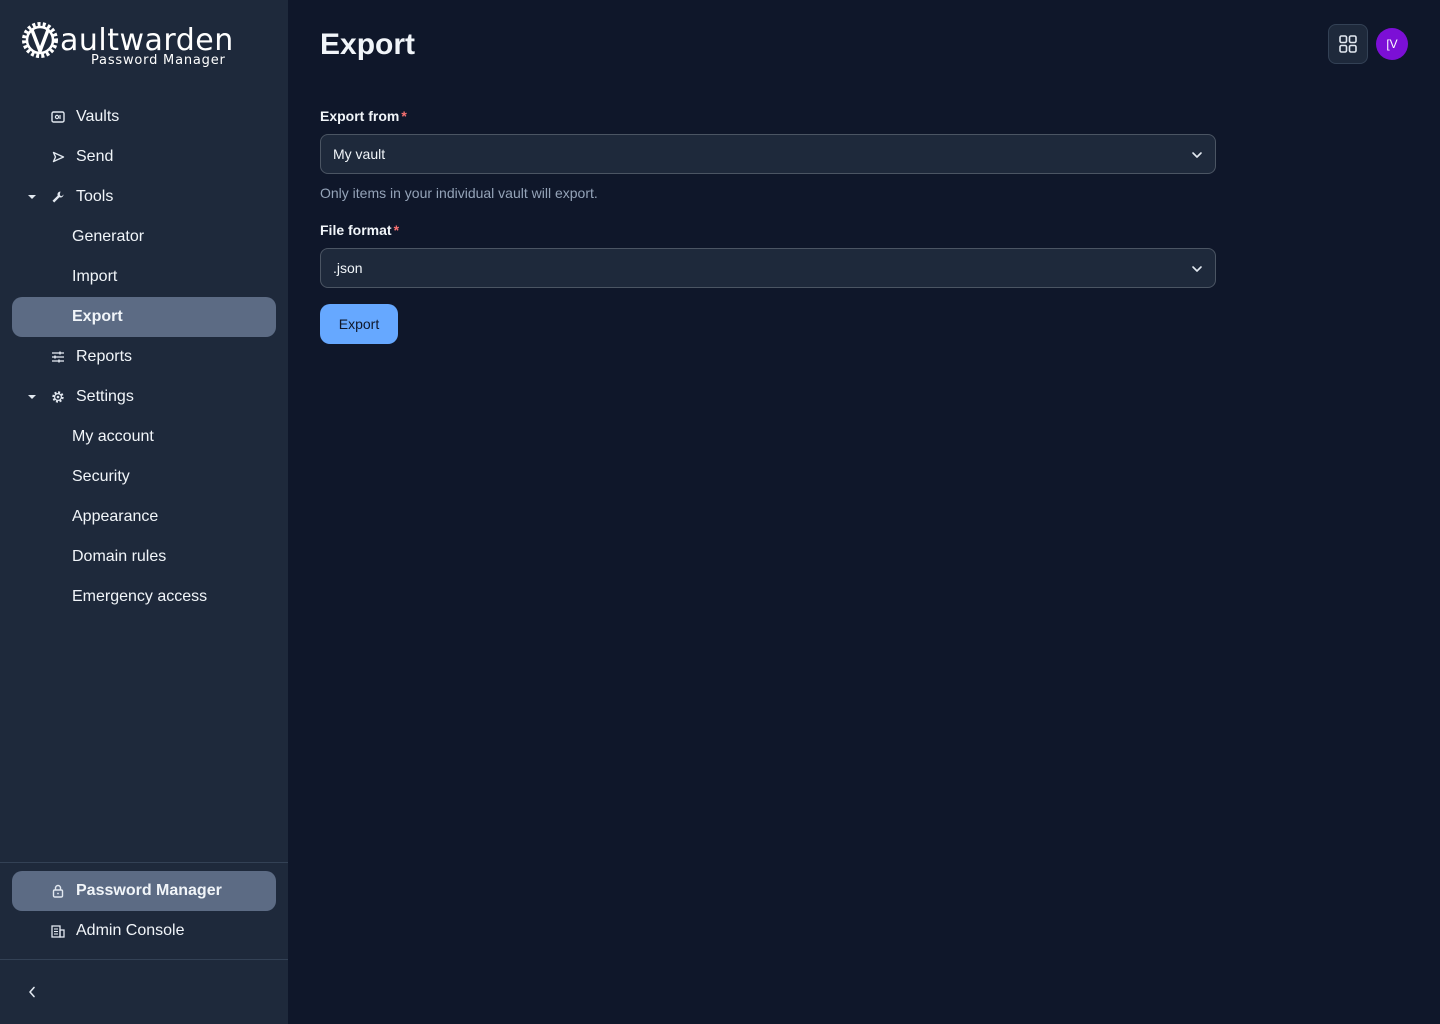 This screenshot has height=1024, width=1440. What do you see at coordinates (58, 117) in the screenshot?
I see `vault-icon` at bounding box center [58, 117].